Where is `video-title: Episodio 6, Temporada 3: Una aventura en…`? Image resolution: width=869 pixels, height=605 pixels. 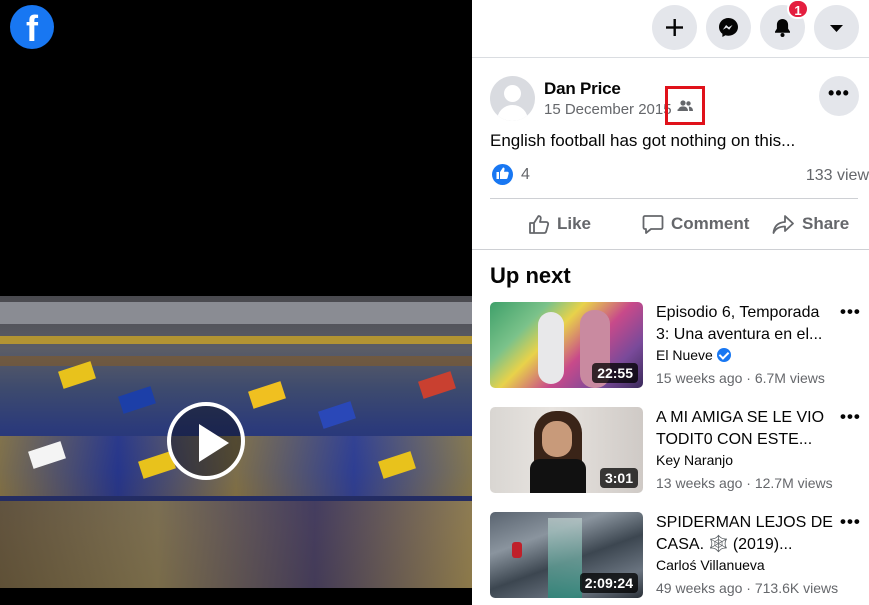 video-title: Episodio 6, Temporada 3: Una aventura en… is located at coordinates (746, 324).